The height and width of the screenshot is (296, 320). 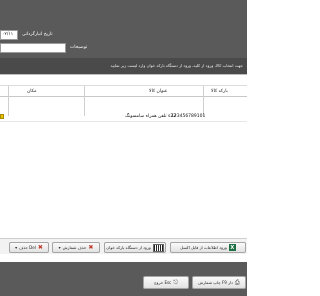 What do you see at coordinates (32, 91) in the screenshot?
I see `column-header-location: مکان` at bounding box center [32, 91].